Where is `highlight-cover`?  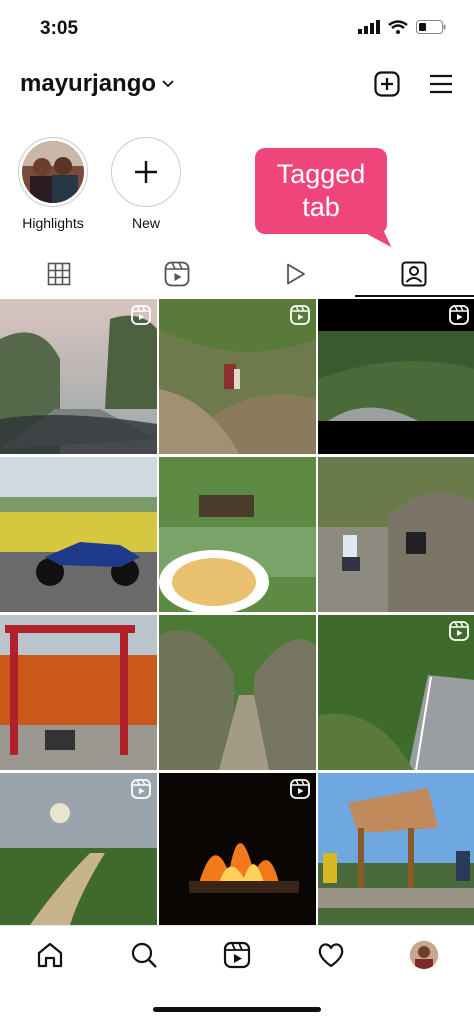 highlight-cover is located at coordinates (53, 172).